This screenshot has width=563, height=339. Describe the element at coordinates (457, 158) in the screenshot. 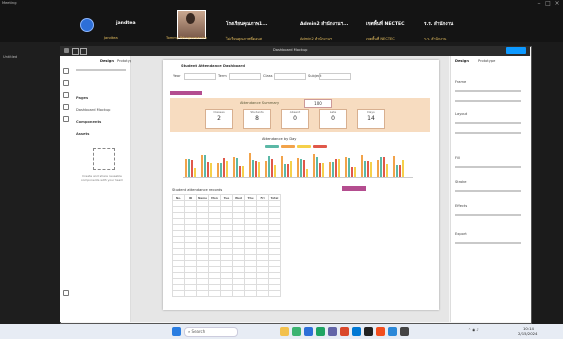

I see `prop-fill: Fill` at that location.